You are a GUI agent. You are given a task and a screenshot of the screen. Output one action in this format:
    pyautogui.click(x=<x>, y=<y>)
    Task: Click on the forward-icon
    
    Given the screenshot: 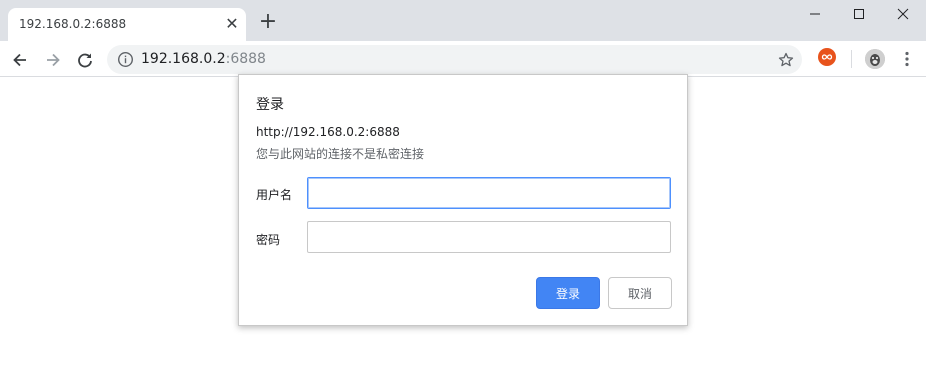 What is the action you would take?
    pyautogui.click(x=53, y=60)
    